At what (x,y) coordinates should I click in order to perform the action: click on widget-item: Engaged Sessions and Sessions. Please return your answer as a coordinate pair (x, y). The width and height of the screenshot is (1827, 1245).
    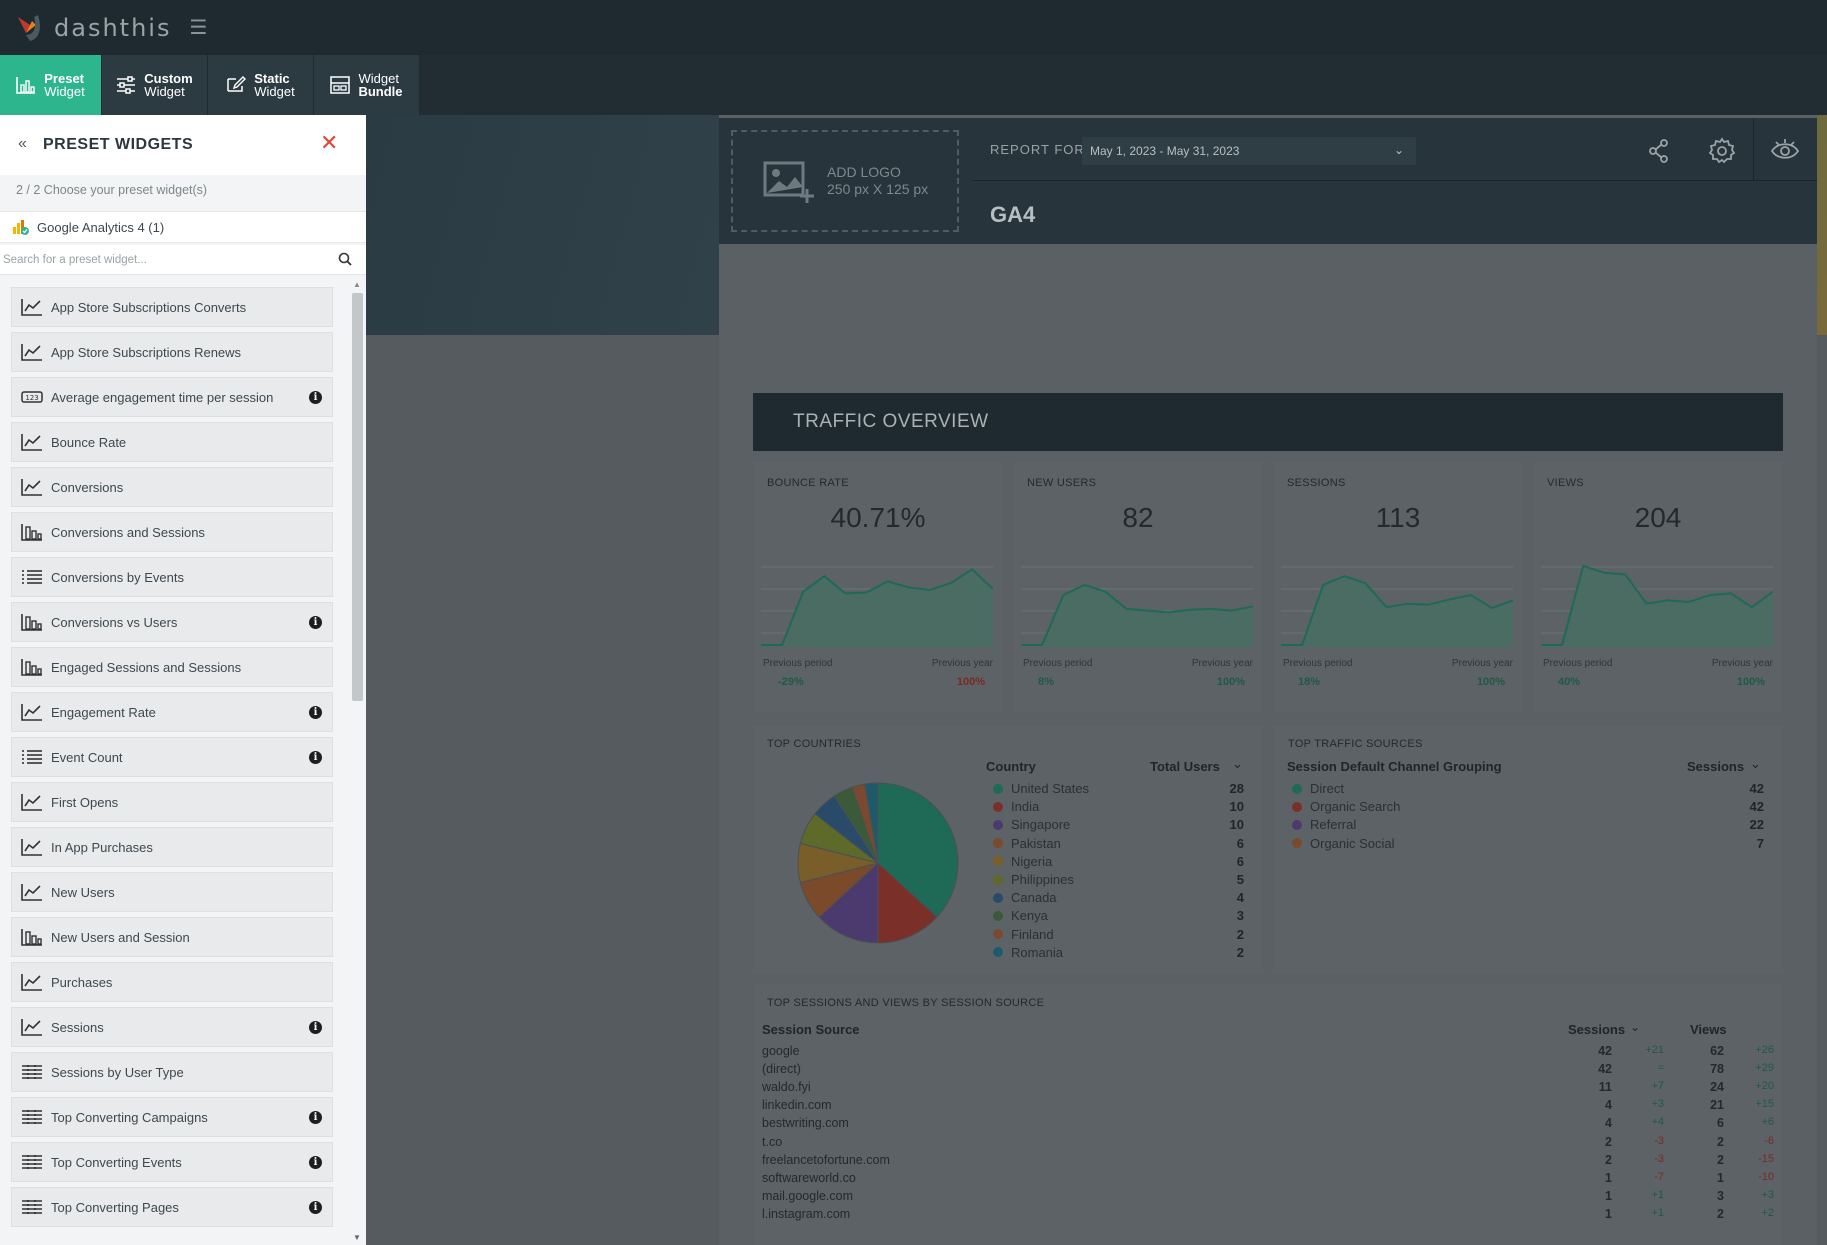
    Looking at the image, I should click on (172, 667).